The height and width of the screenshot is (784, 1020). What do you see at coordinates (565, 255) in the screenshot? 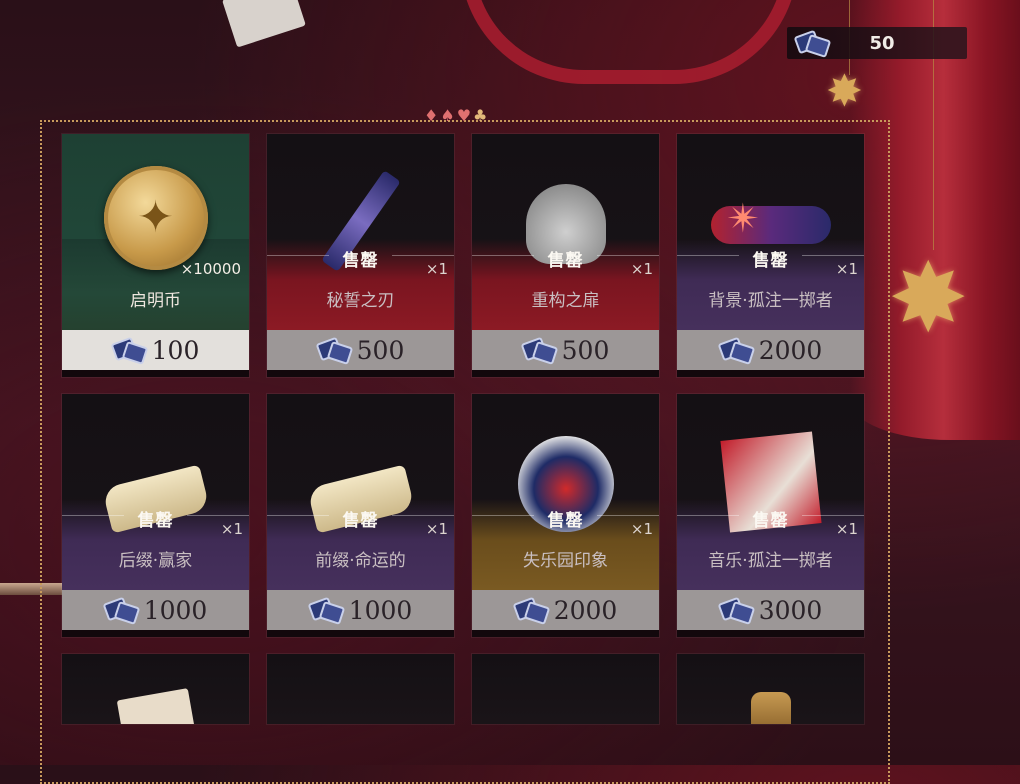
I see `shop-item-card: 售罄 ×1 重构之扉 500` at bounding box center [565, 255].